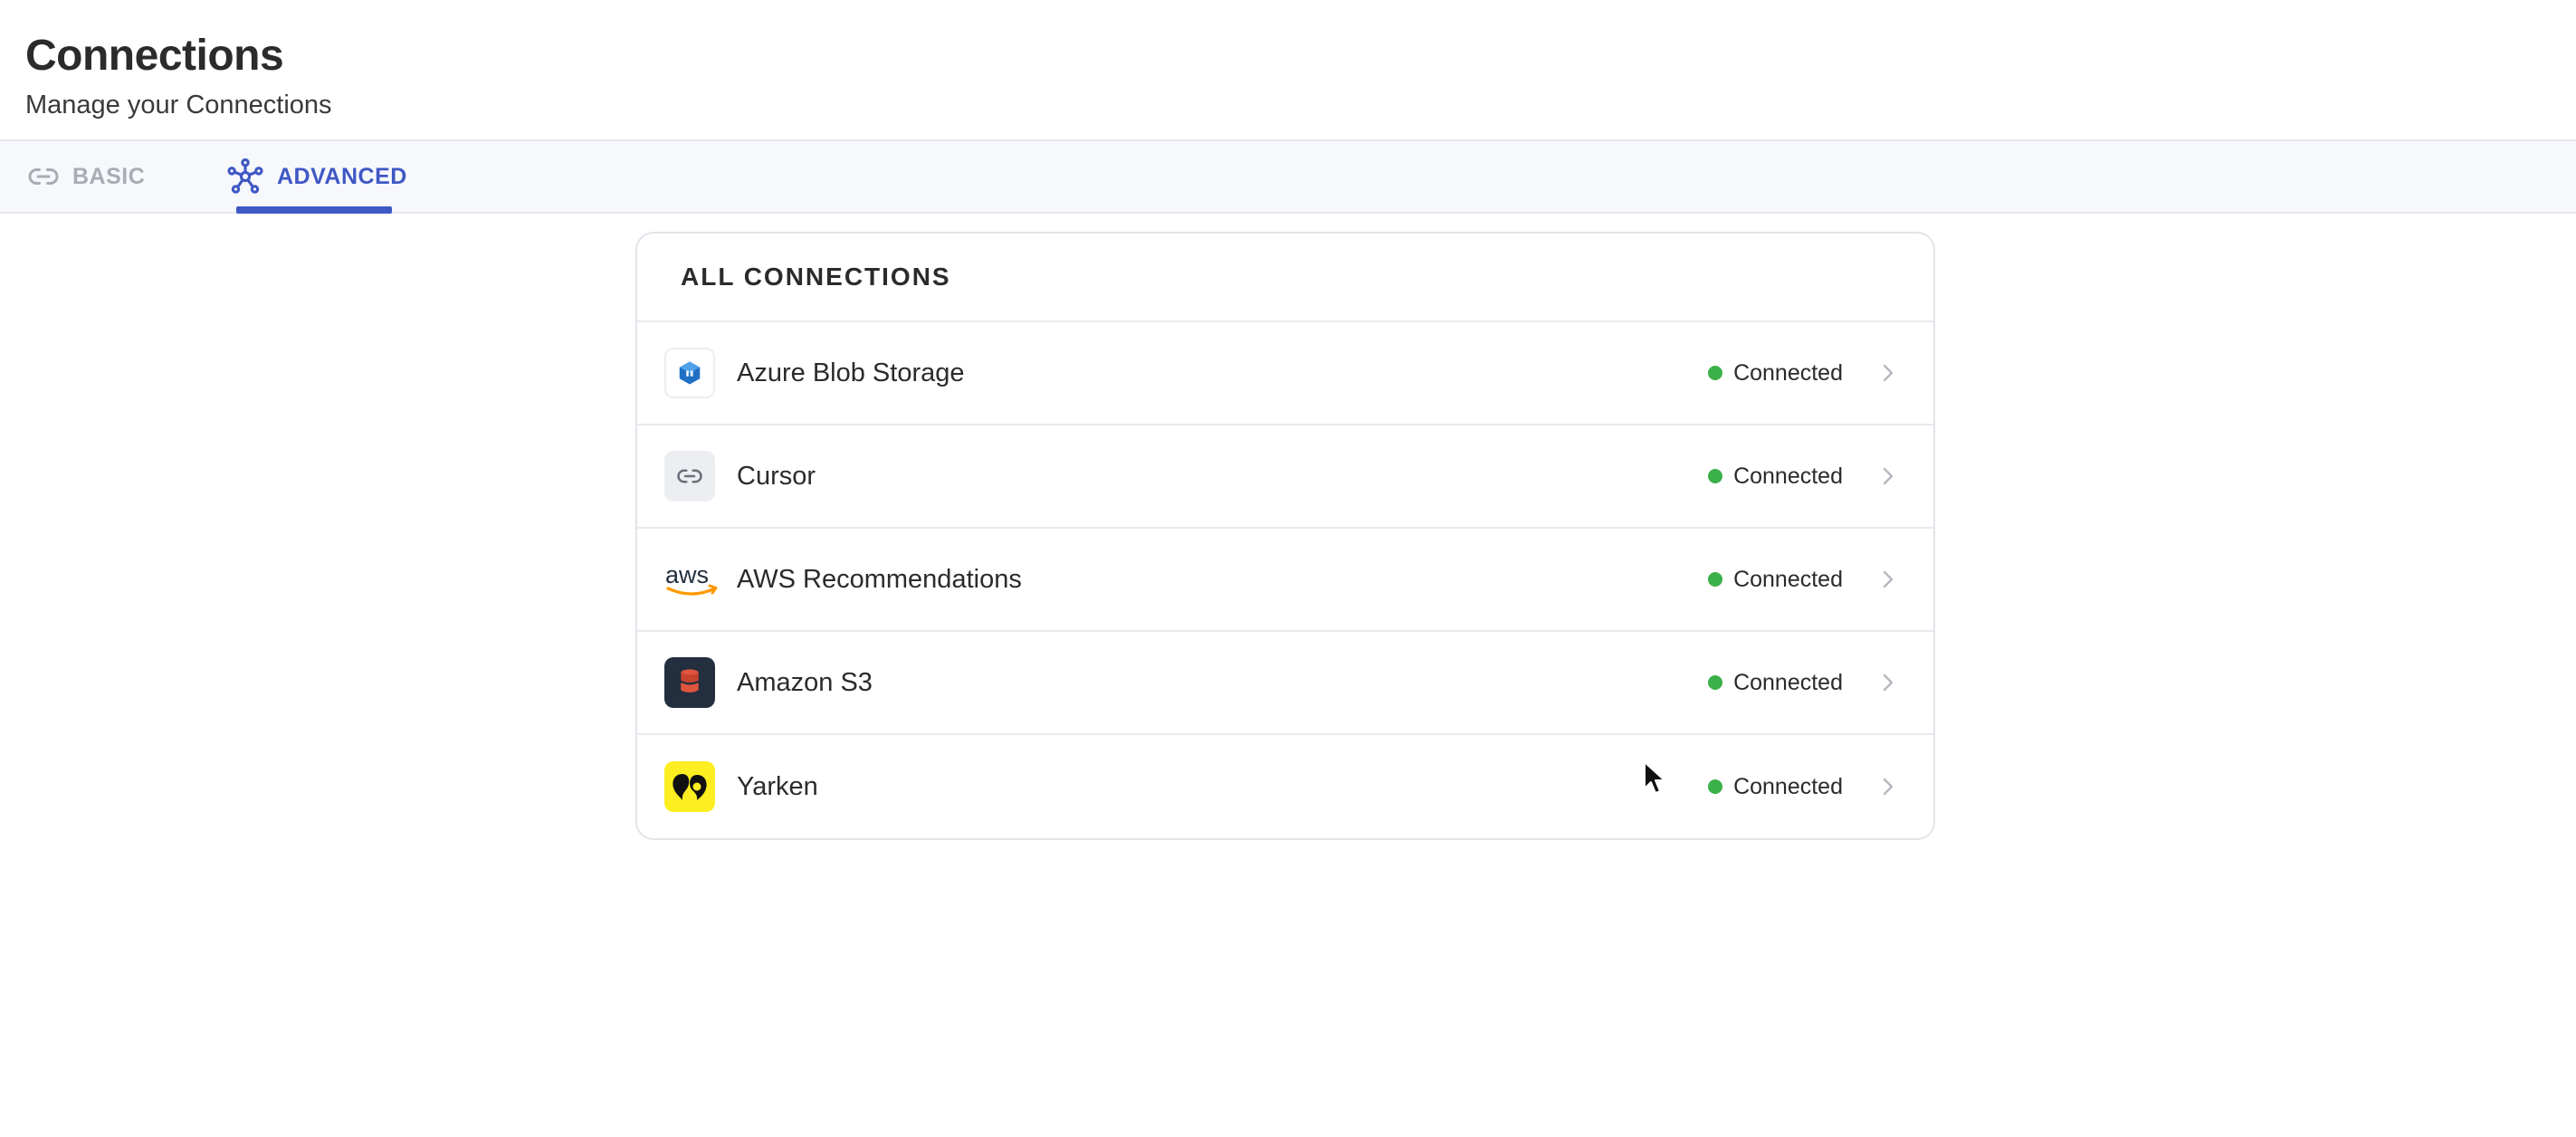  I want to click on connection-name: Azure Blob Storage, so click(851, 373).